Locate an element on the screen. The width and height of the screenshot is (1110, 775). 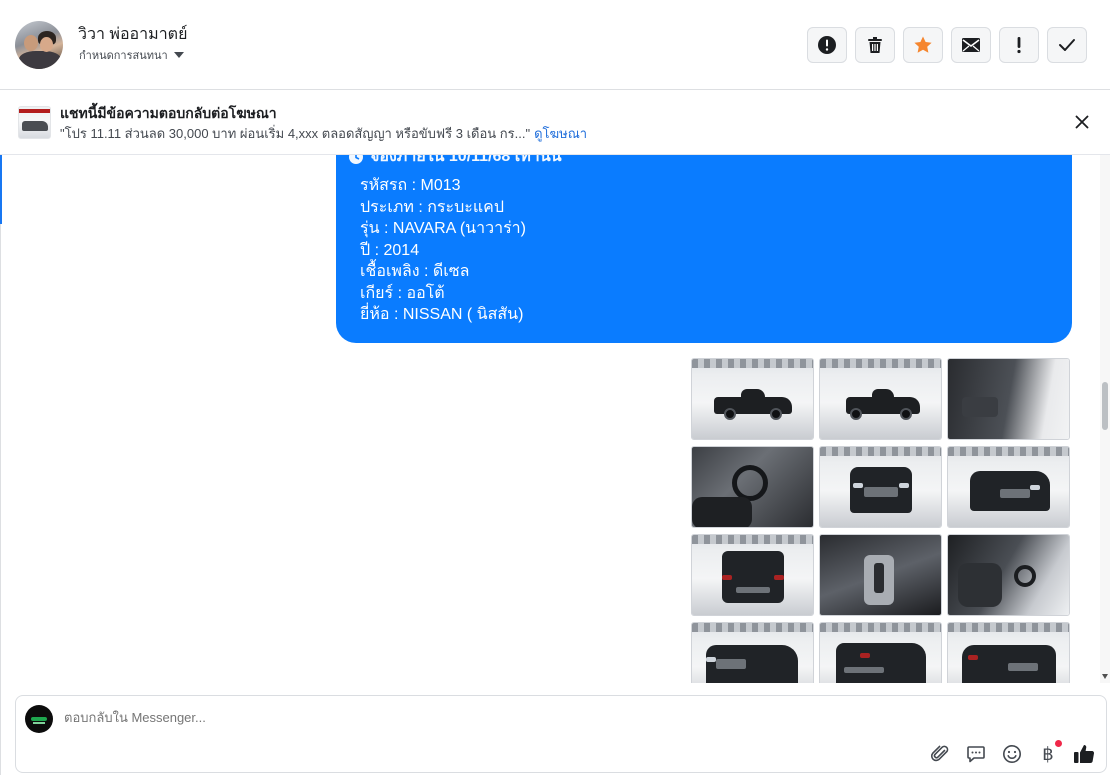
contact-name: วิวา พ่ออามาตย์ is located at coordinates (132, 34).